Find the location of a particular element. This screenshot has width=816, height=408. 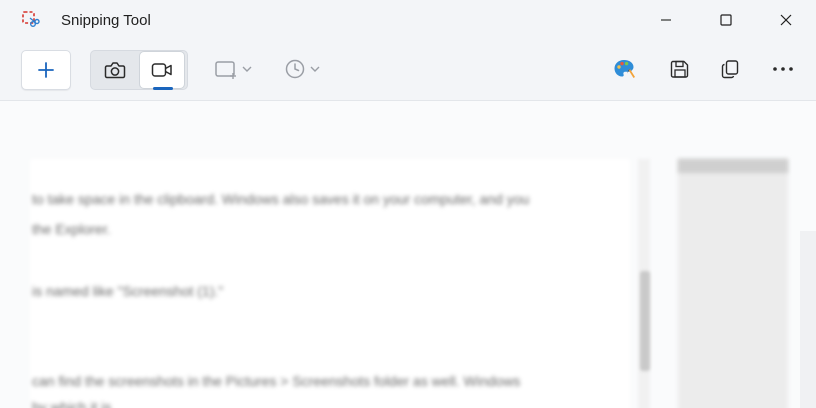

paint-palette-icon is located at coordinates (624, 69).